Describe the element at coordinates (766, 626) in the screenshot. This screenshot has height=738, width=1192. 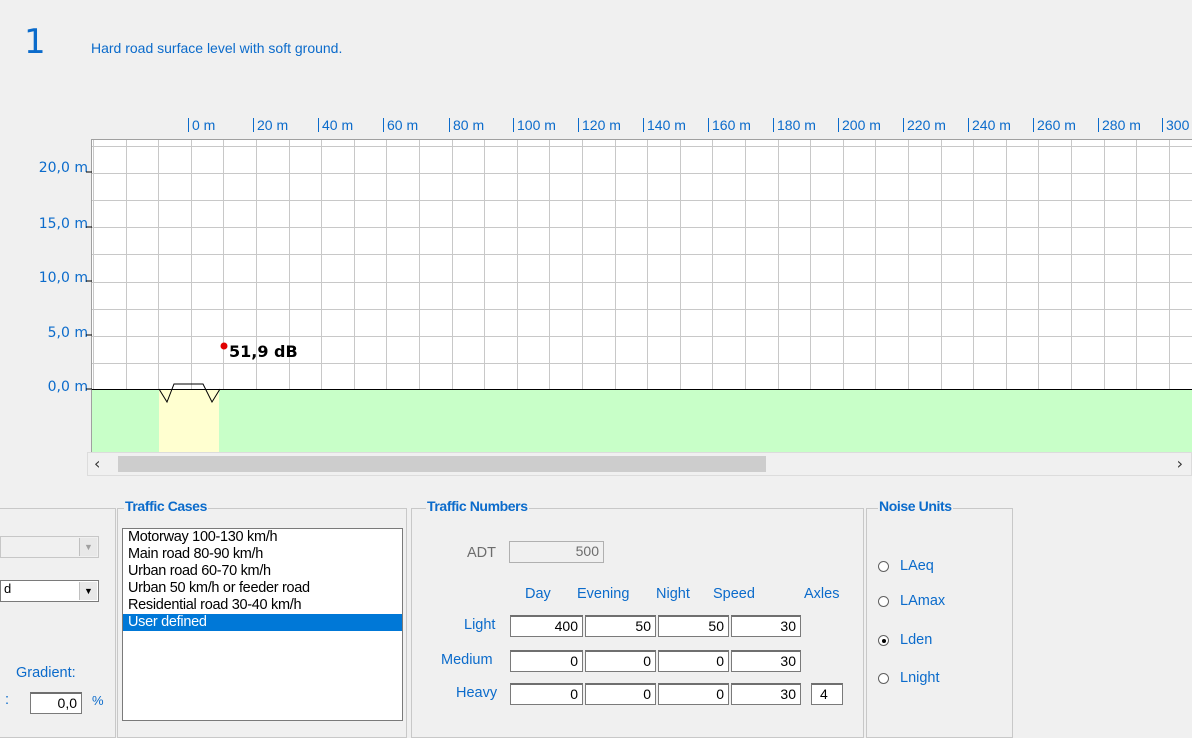
I see `light-speed-input: 30` at that location.